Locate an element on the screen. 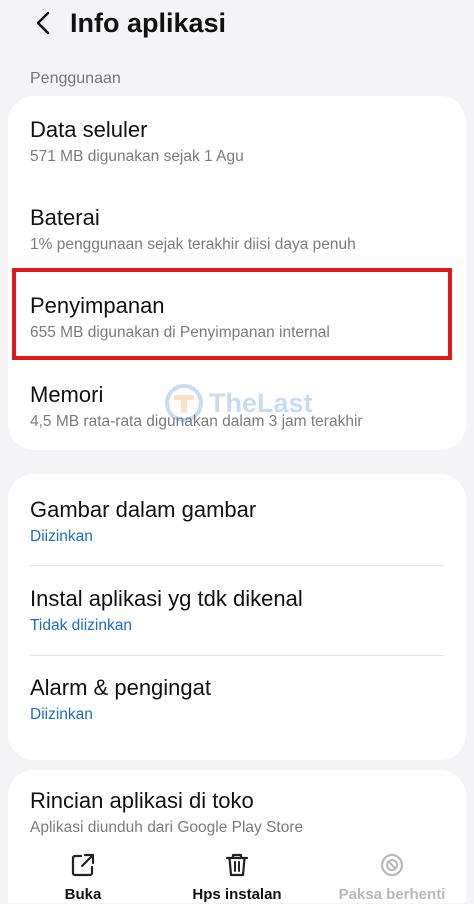  permission-item-title: Gambar dalam gambar is located at coordinates (143, 509).